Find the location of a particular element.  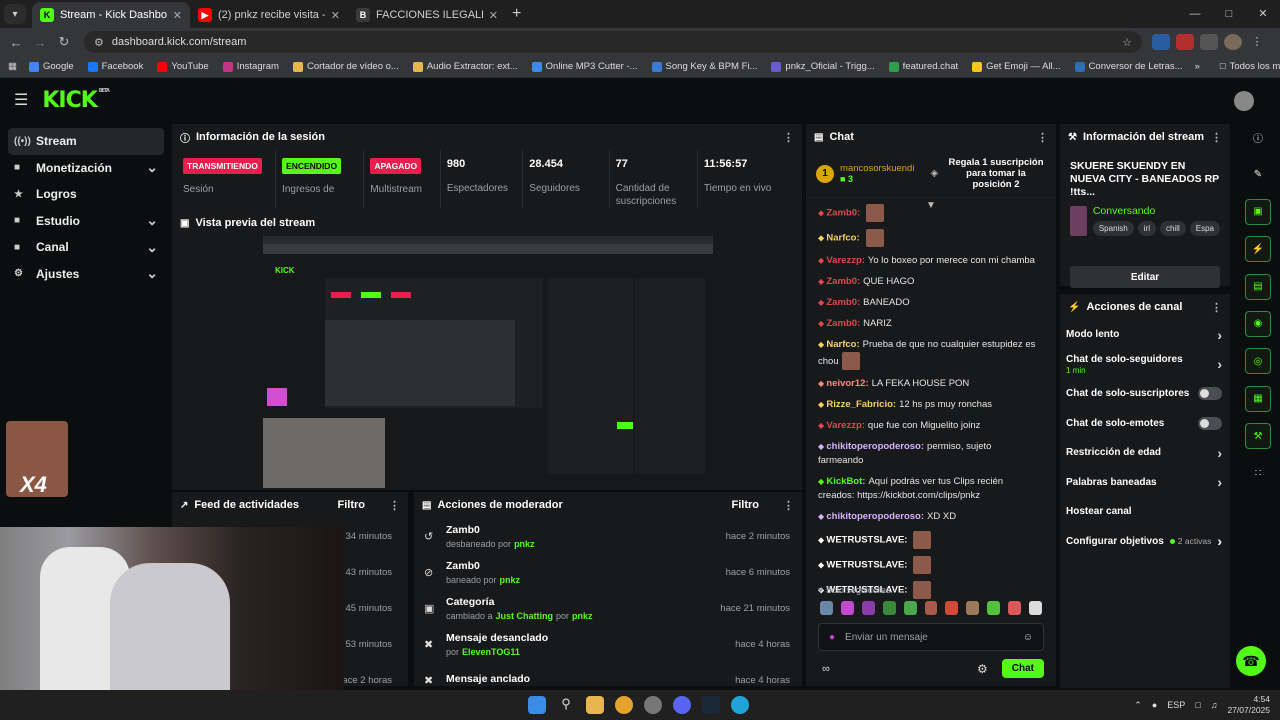

channel-action-item: Chat de solo-suscriptores is located at coordinates (1145, 394).